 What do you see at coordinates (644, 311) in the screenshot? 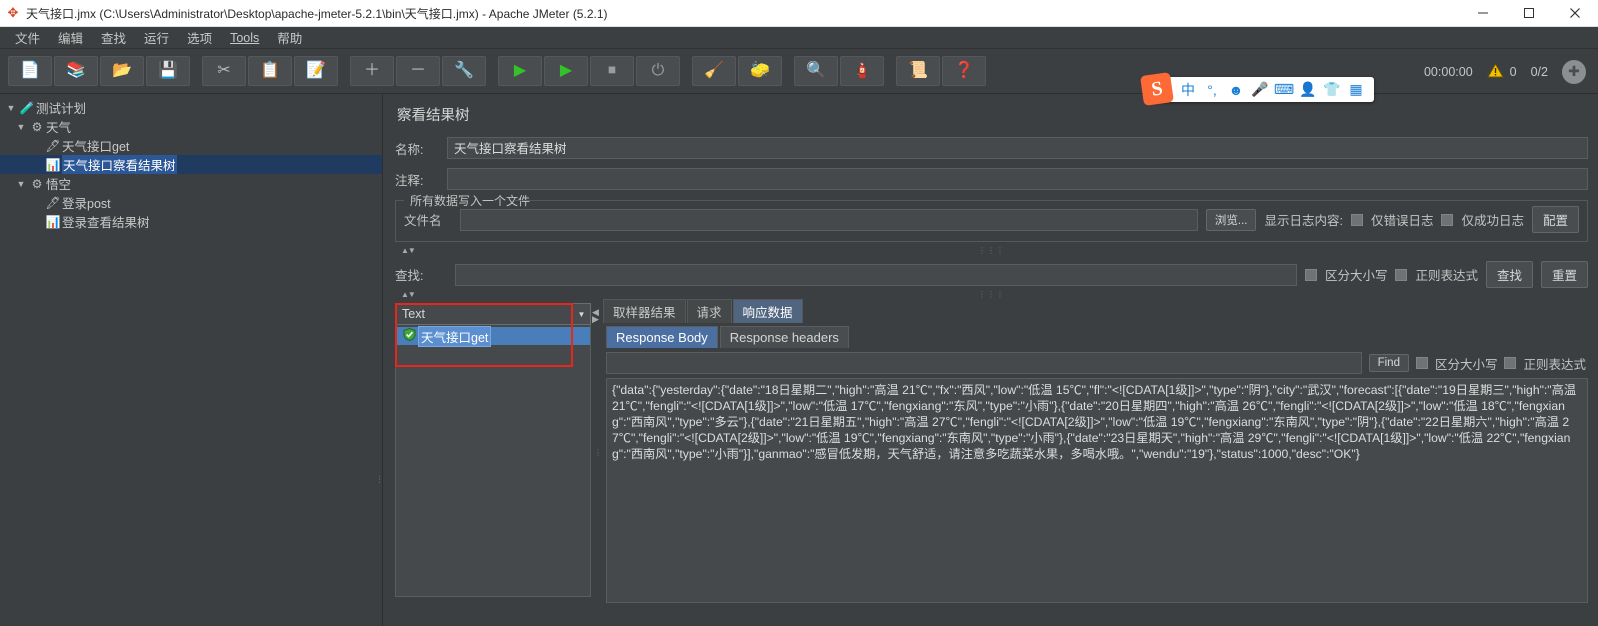
I see `tab-sampler-result: 取样器结果` at bounding box center [644, 311].